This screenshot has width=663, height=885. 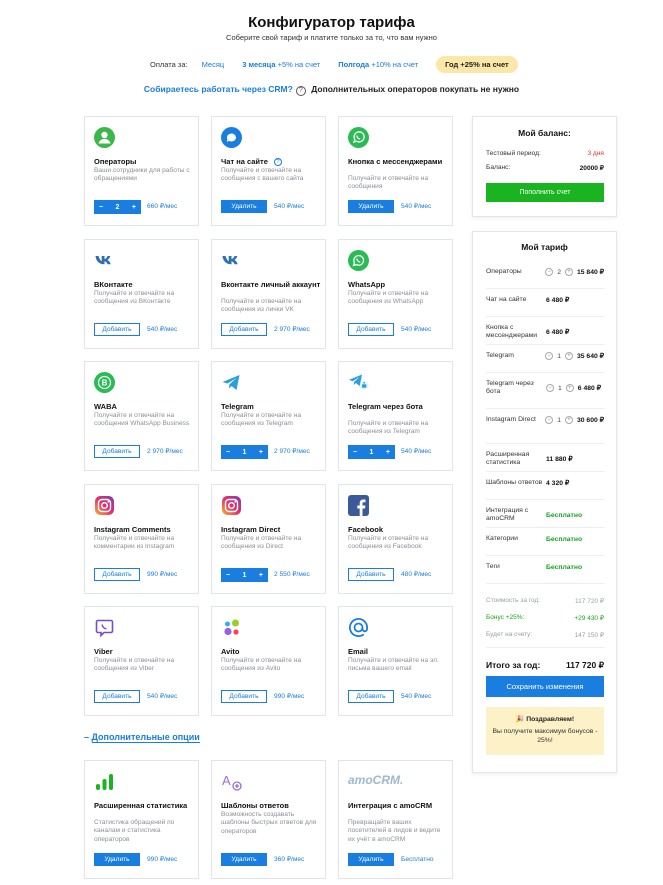 What do you see at coordinates (231, 137) in the screenshot?
I see `chat-bubble-icon` at bounding box center [231, 137].